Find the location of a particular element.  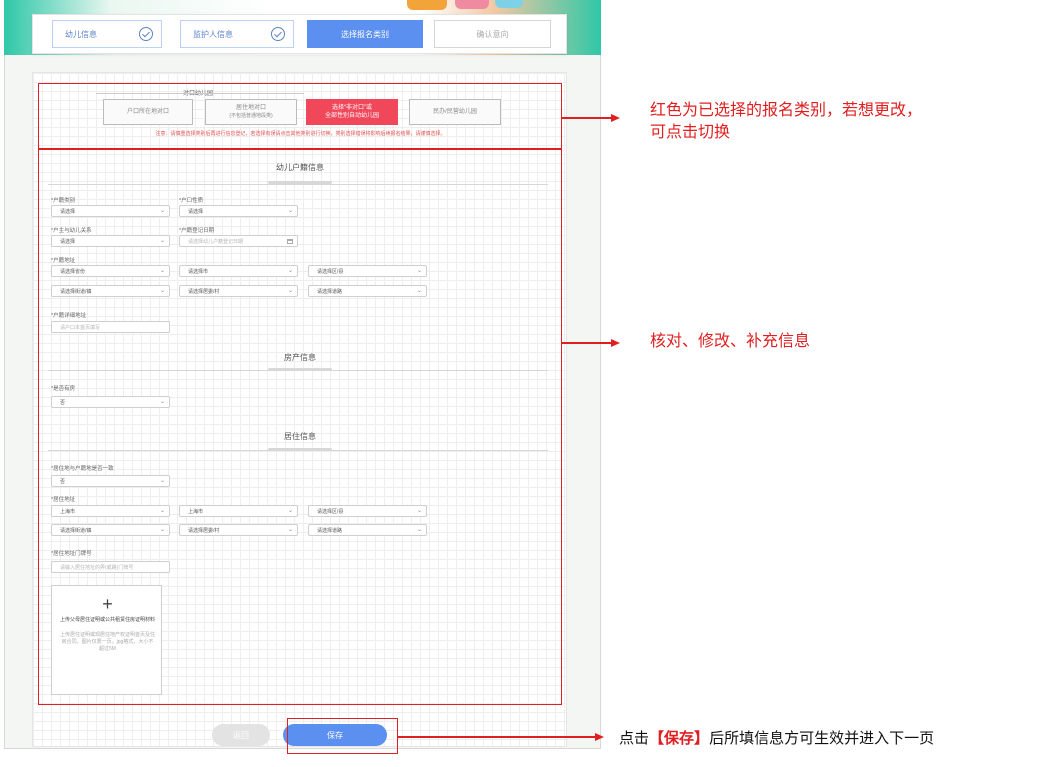

field-label: *户口性质 is located at coordinates (191, 201).